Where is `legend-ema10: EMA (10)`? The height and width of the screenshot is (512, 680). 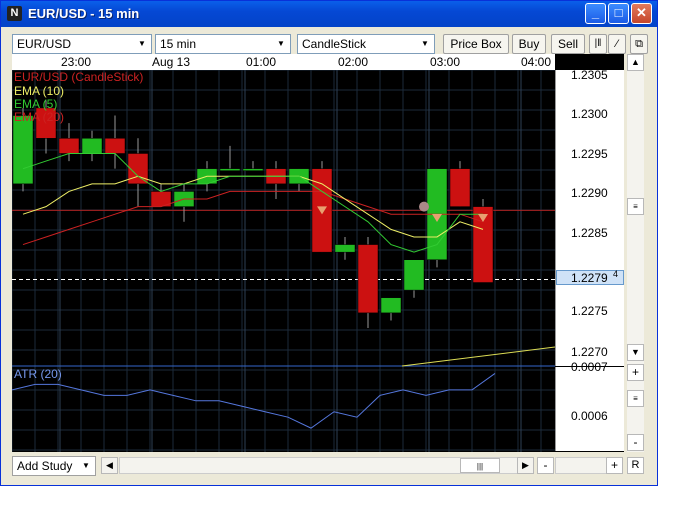
legend-ema10: EMA (10) is located at coordinates (39, 91).